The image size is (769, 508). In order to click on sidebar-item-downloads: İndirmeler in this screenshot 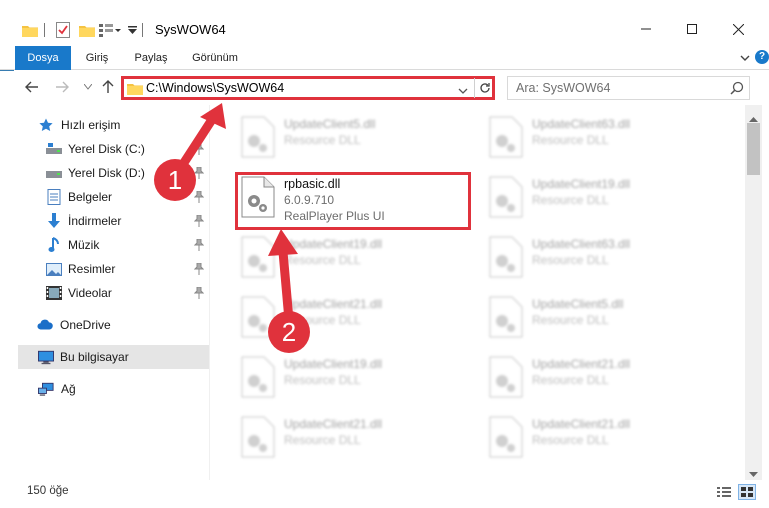, I will do `click(105, 221)`.